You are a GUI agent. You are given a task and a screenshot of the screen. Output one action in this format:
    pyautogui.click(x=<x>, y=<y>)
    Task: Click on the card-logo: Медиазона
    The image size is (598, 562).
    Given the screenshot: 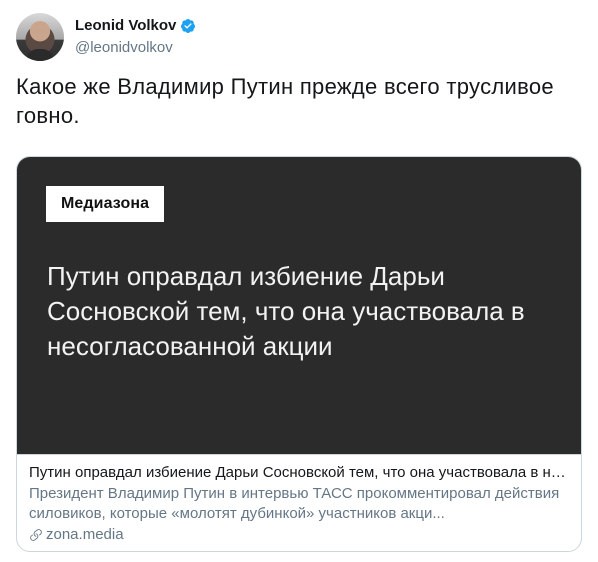 What is the action you would take?
    pyautogui.click(x=105, y=204)
    